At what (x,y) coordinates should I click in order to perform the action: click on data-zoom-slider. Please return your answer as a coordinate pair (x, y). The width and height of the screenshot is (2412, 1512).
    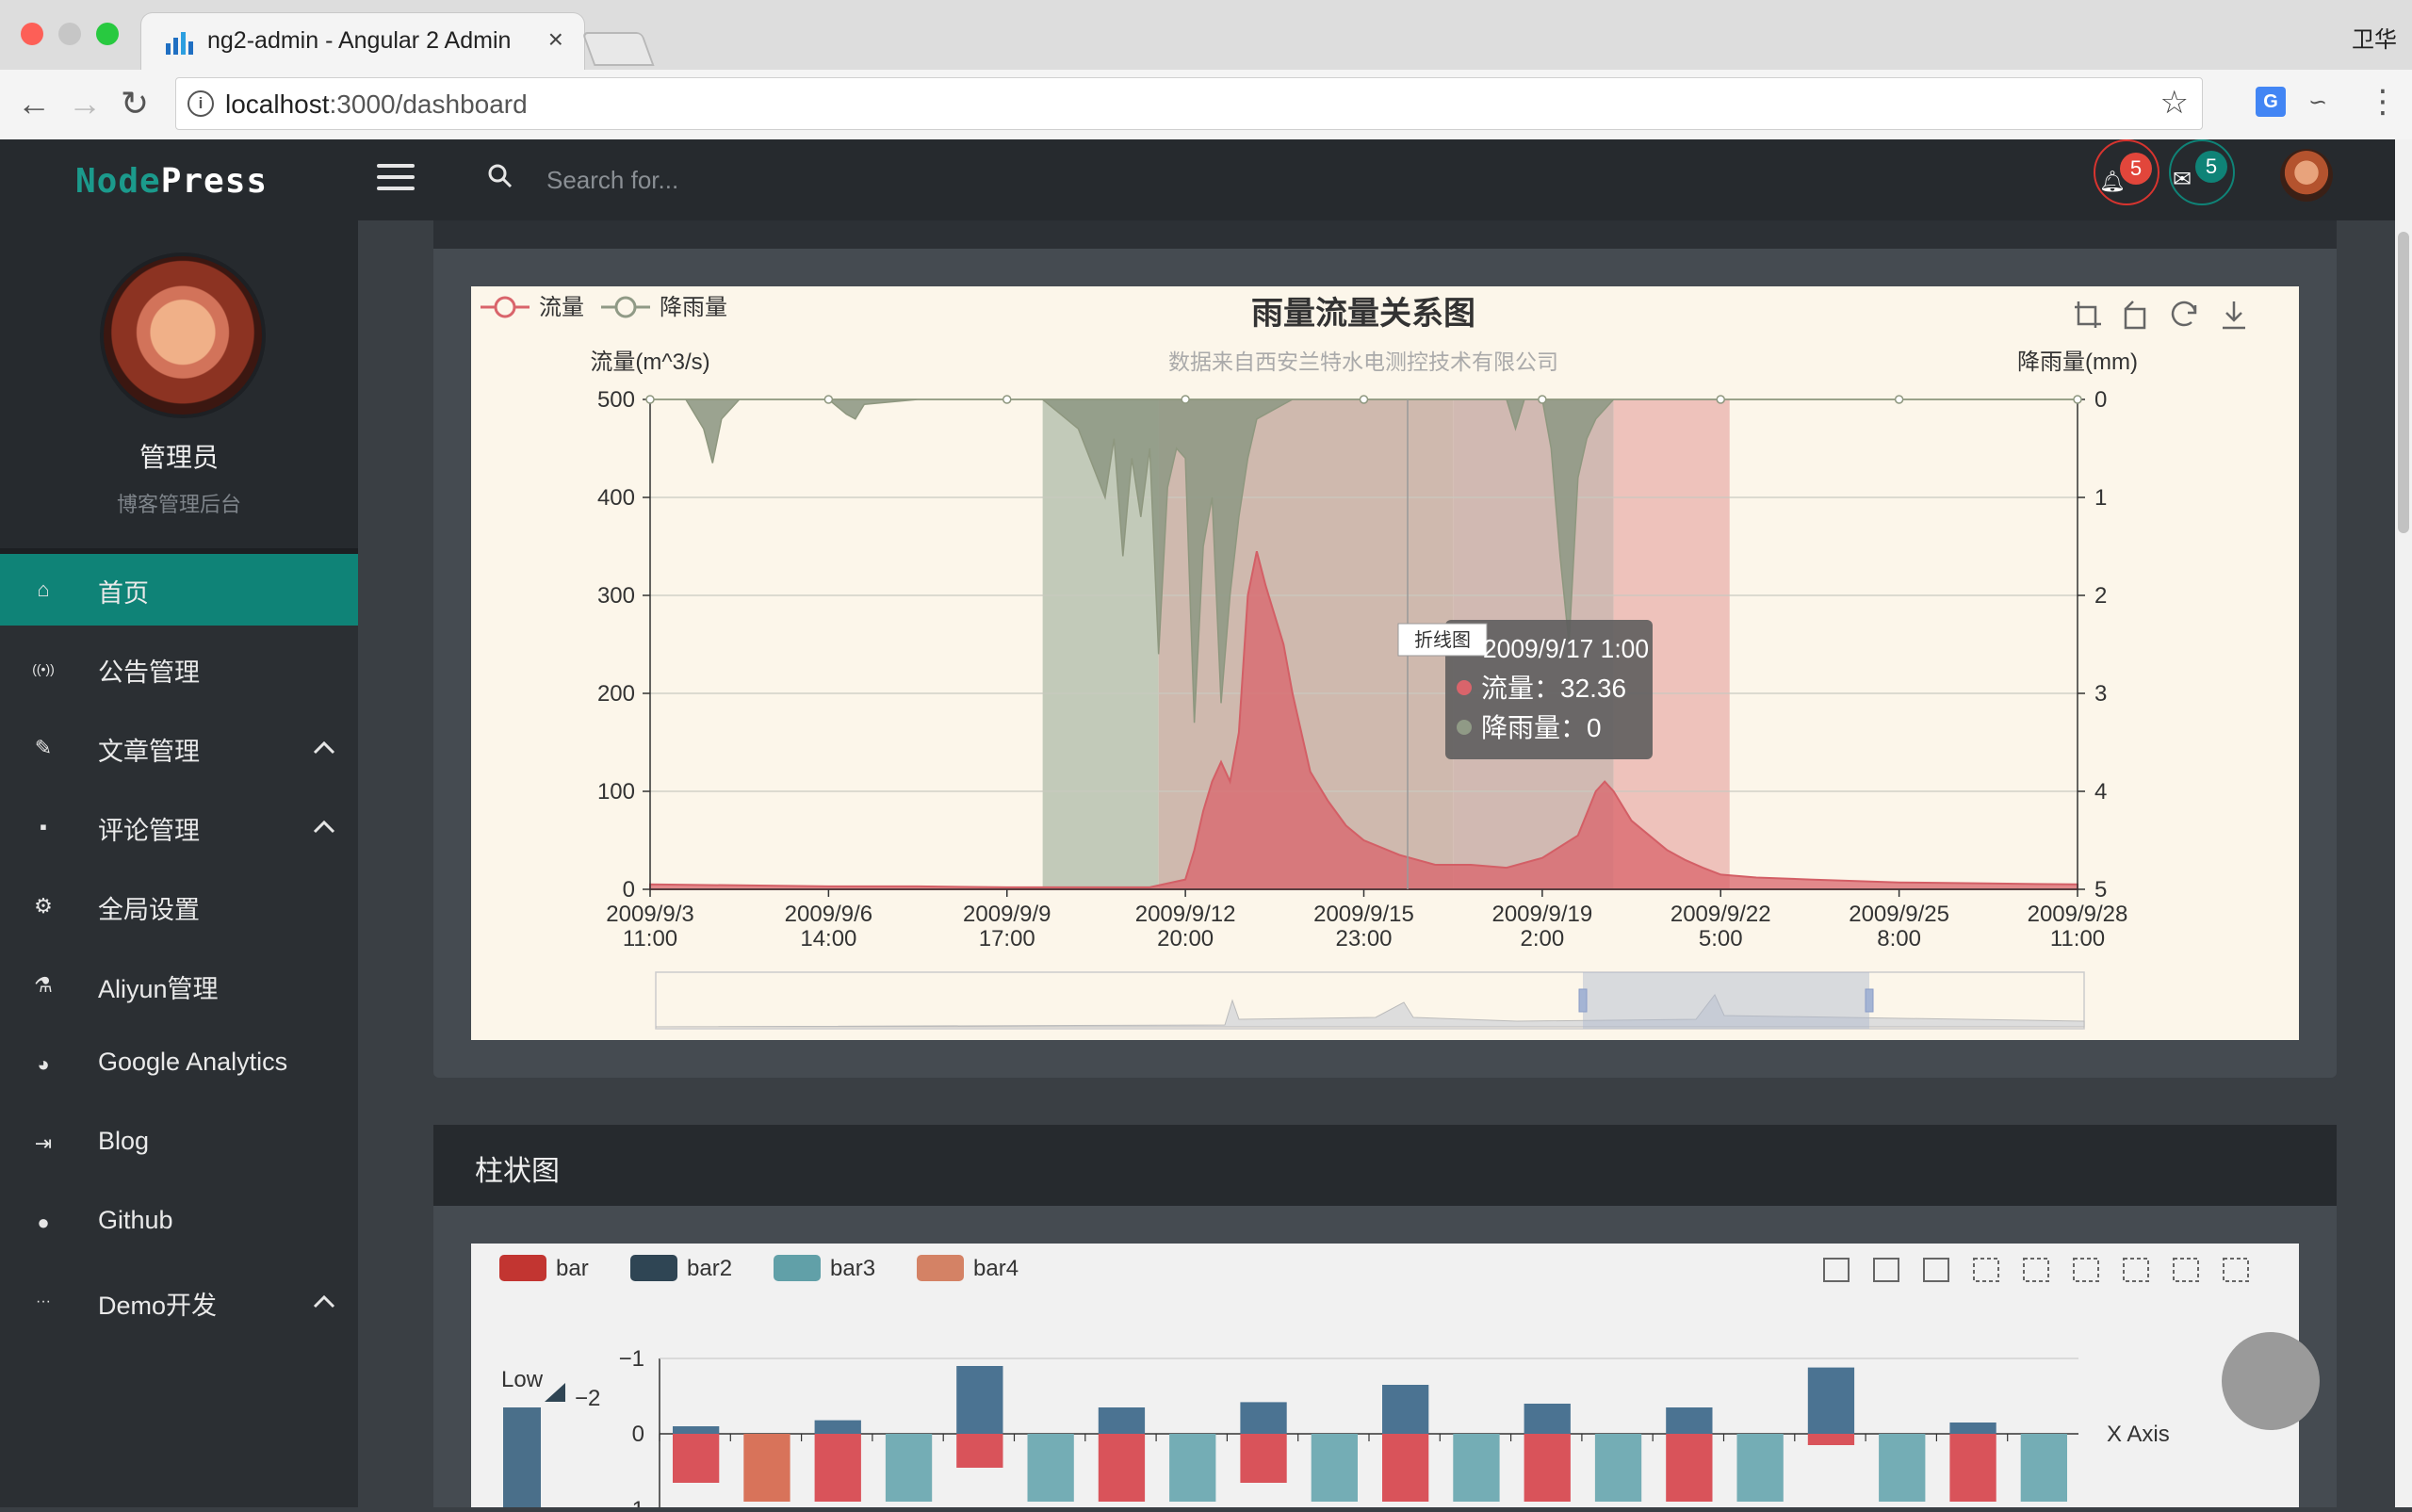
    Looking at the image, I should click on (1370, 1000).